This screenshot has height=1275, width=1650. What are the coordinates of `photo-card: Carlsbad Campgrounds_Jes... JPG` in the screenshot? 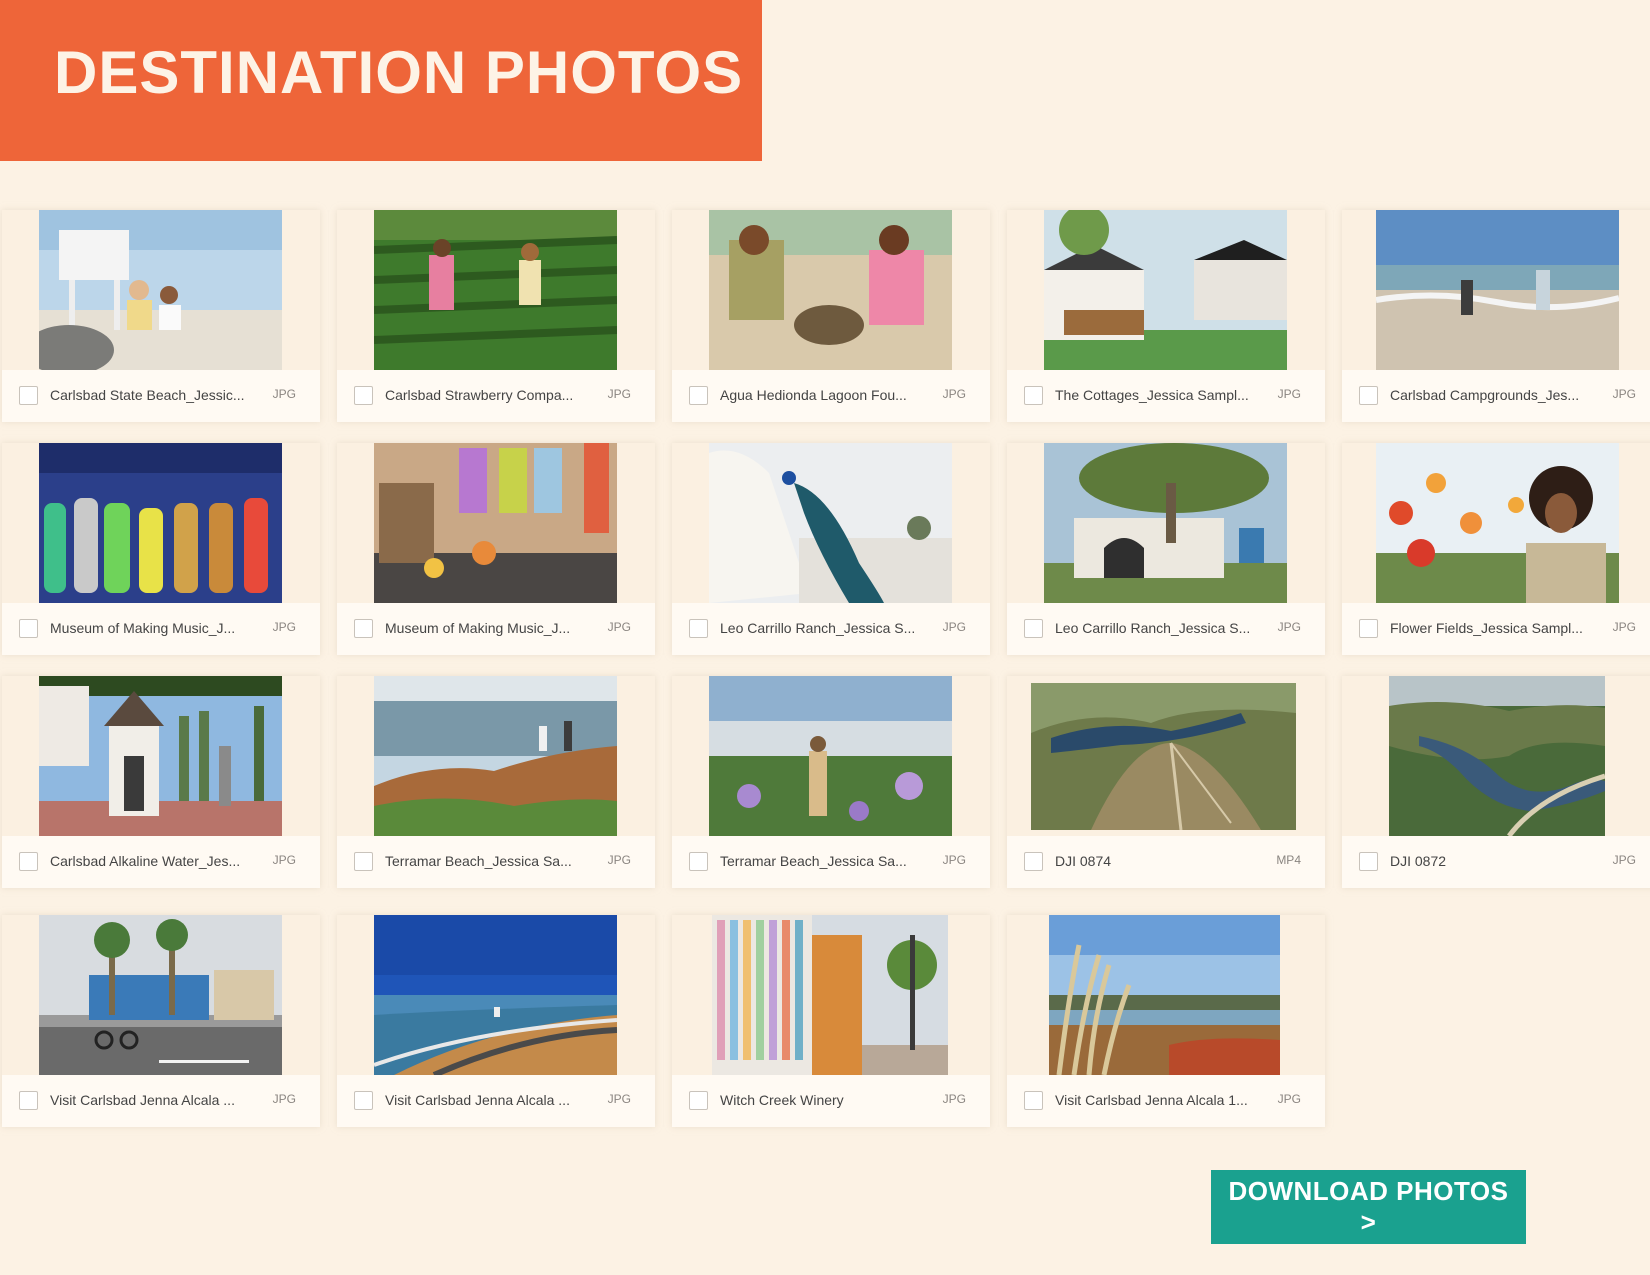 It's located at (1496, 316).